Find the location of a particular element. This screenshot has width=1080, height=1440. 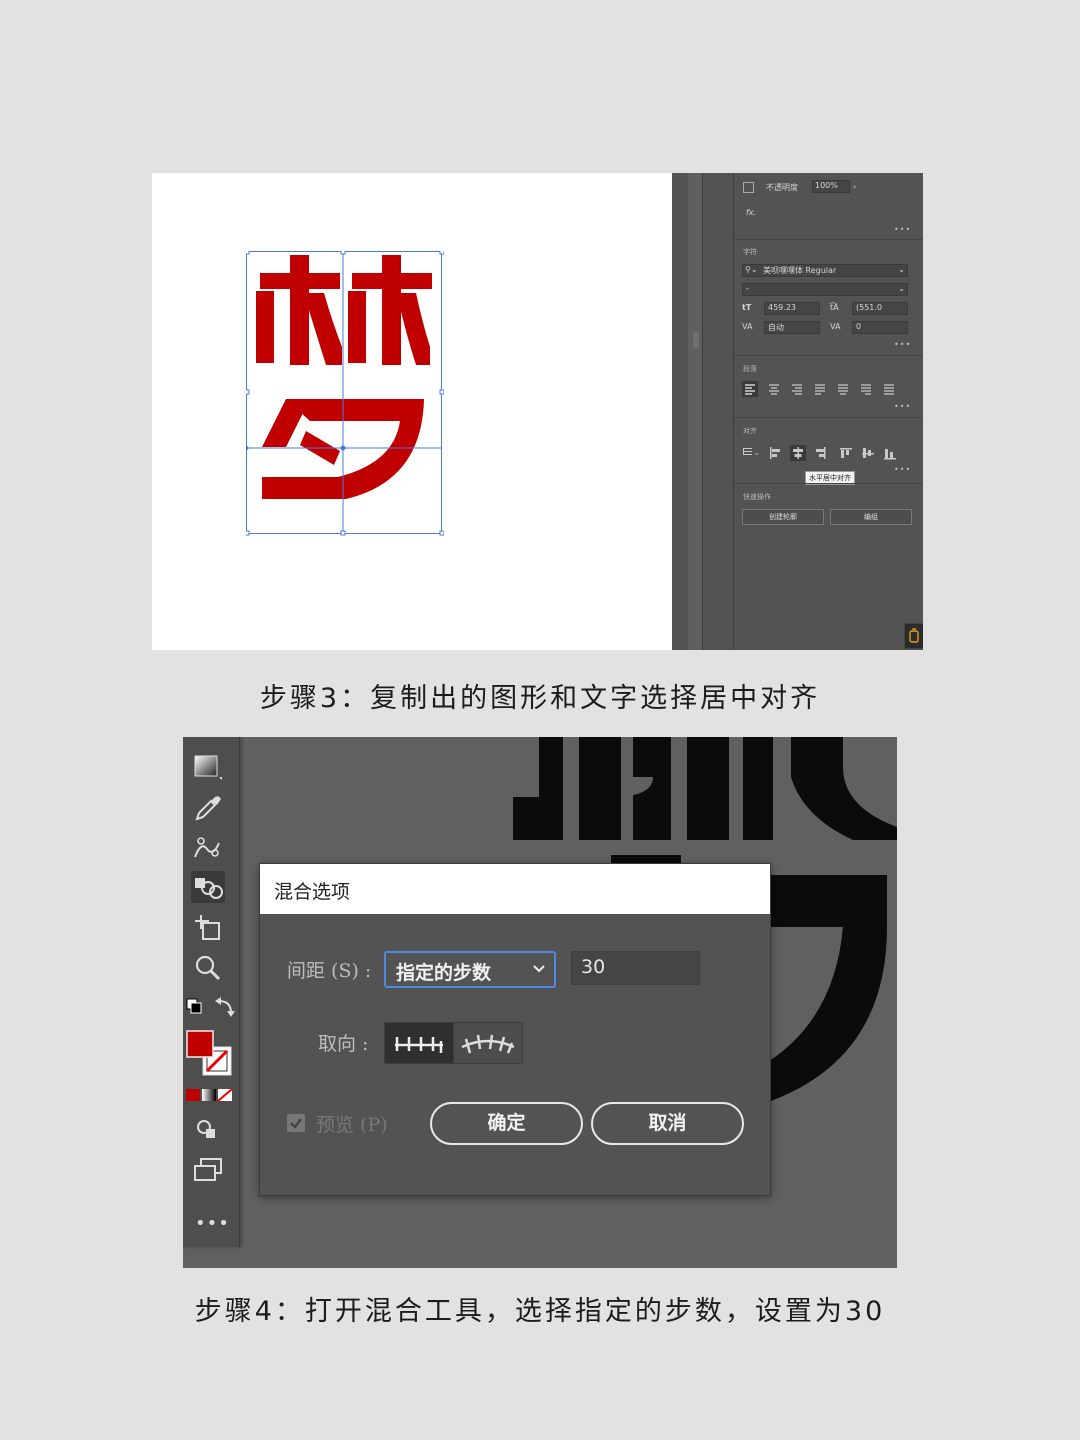

swap-icon is located at coordinates (210, 1007).